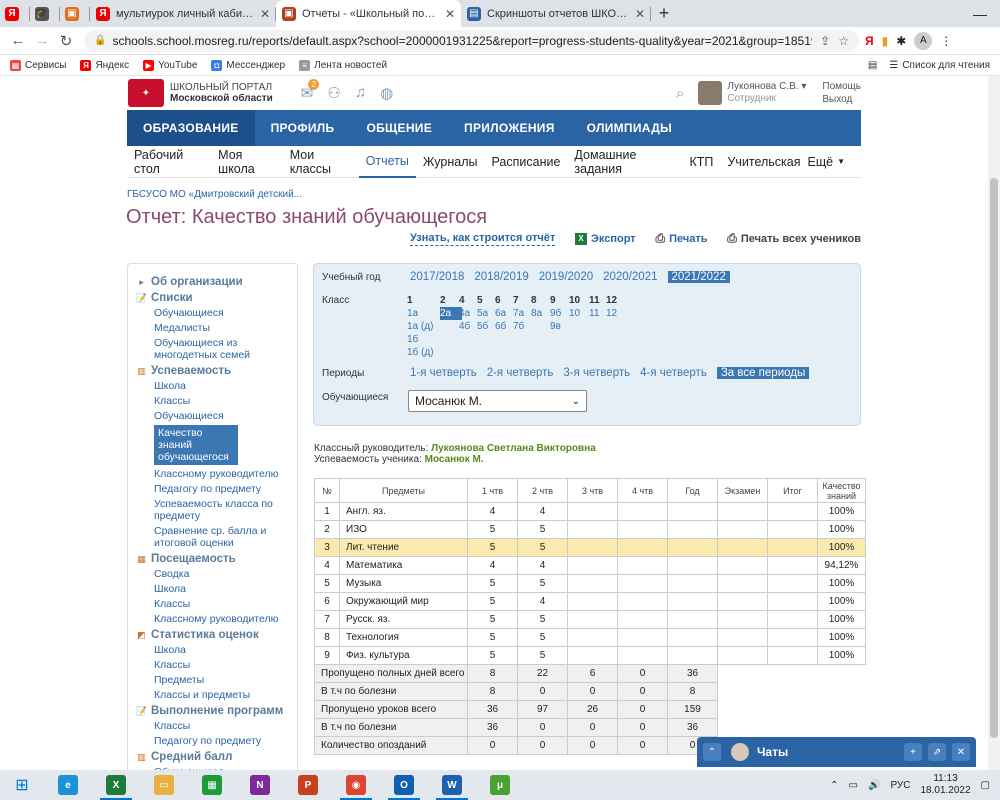  What do you see at coordinates (404, 785) in the screenshot?
I see `taskbar-app-outlook: O` at bounding box center [404, 785].